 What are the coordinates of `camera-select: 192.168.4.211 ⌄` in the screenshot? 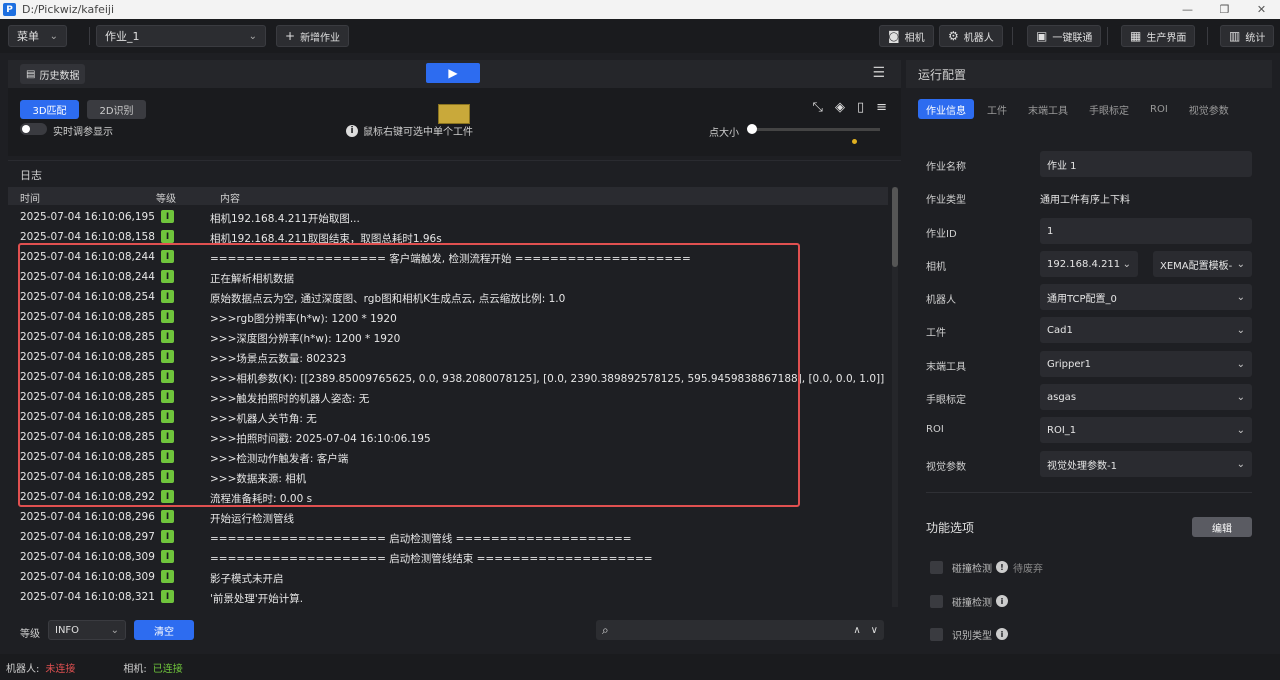 It's located at (1089, 264).